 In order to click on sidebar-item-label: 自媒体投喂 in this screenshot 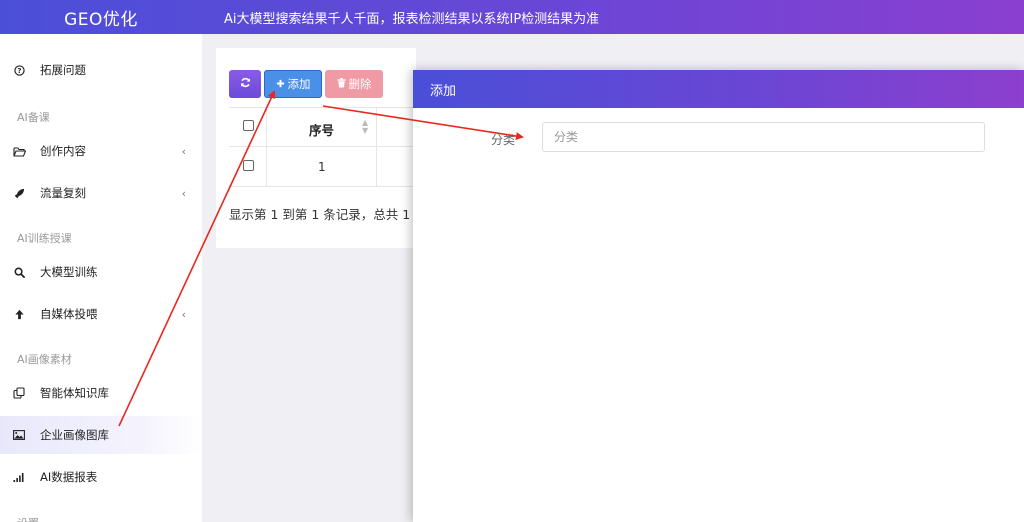, I will do `click(69, 314)`.